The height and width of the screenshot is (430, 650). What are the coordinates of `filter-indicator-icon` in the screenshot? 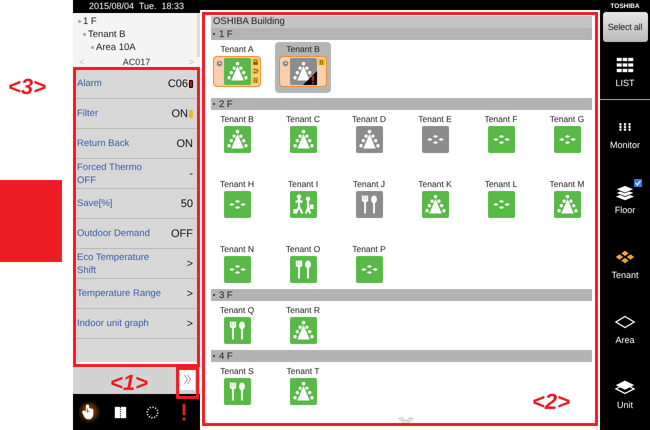 It's located at (191, 114).